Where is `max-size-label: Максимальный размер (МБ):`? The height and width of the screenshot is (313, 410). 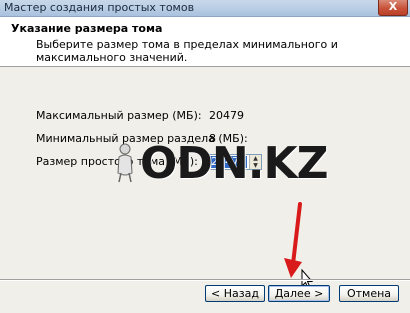
max-size-label: Максимальный размер (МБ): is located at coordinates (119, 115).